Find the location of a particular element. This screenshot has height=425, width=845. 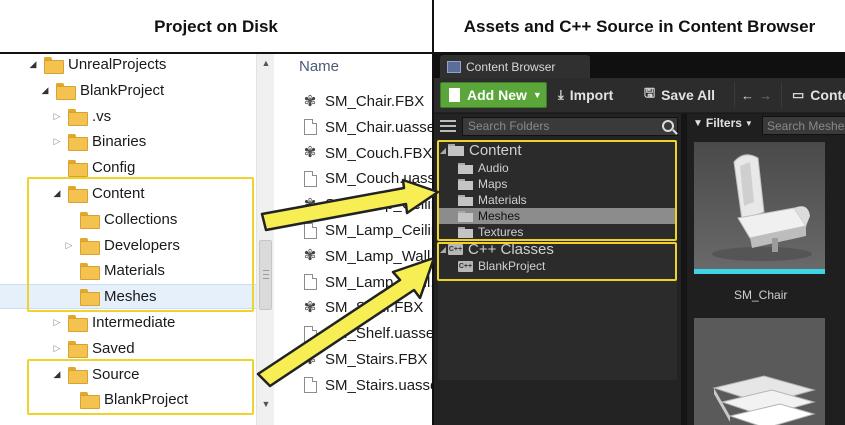

file-row: SM_Shelf.uasset is located at coordinates (366, 333).